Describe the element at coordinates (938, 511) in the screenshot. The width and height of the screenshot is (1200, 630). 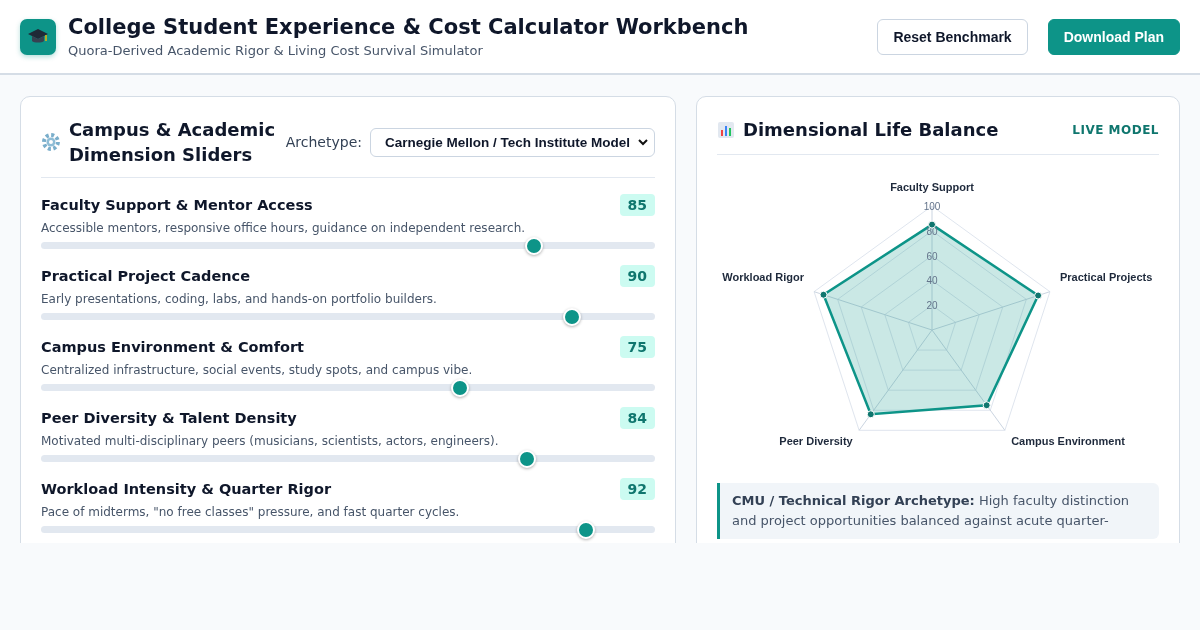
I see `archetype-note: CMU / Technical Rigor Archetype: High faculty distinction and project opportunities balanced against acute quarter-` at that location.